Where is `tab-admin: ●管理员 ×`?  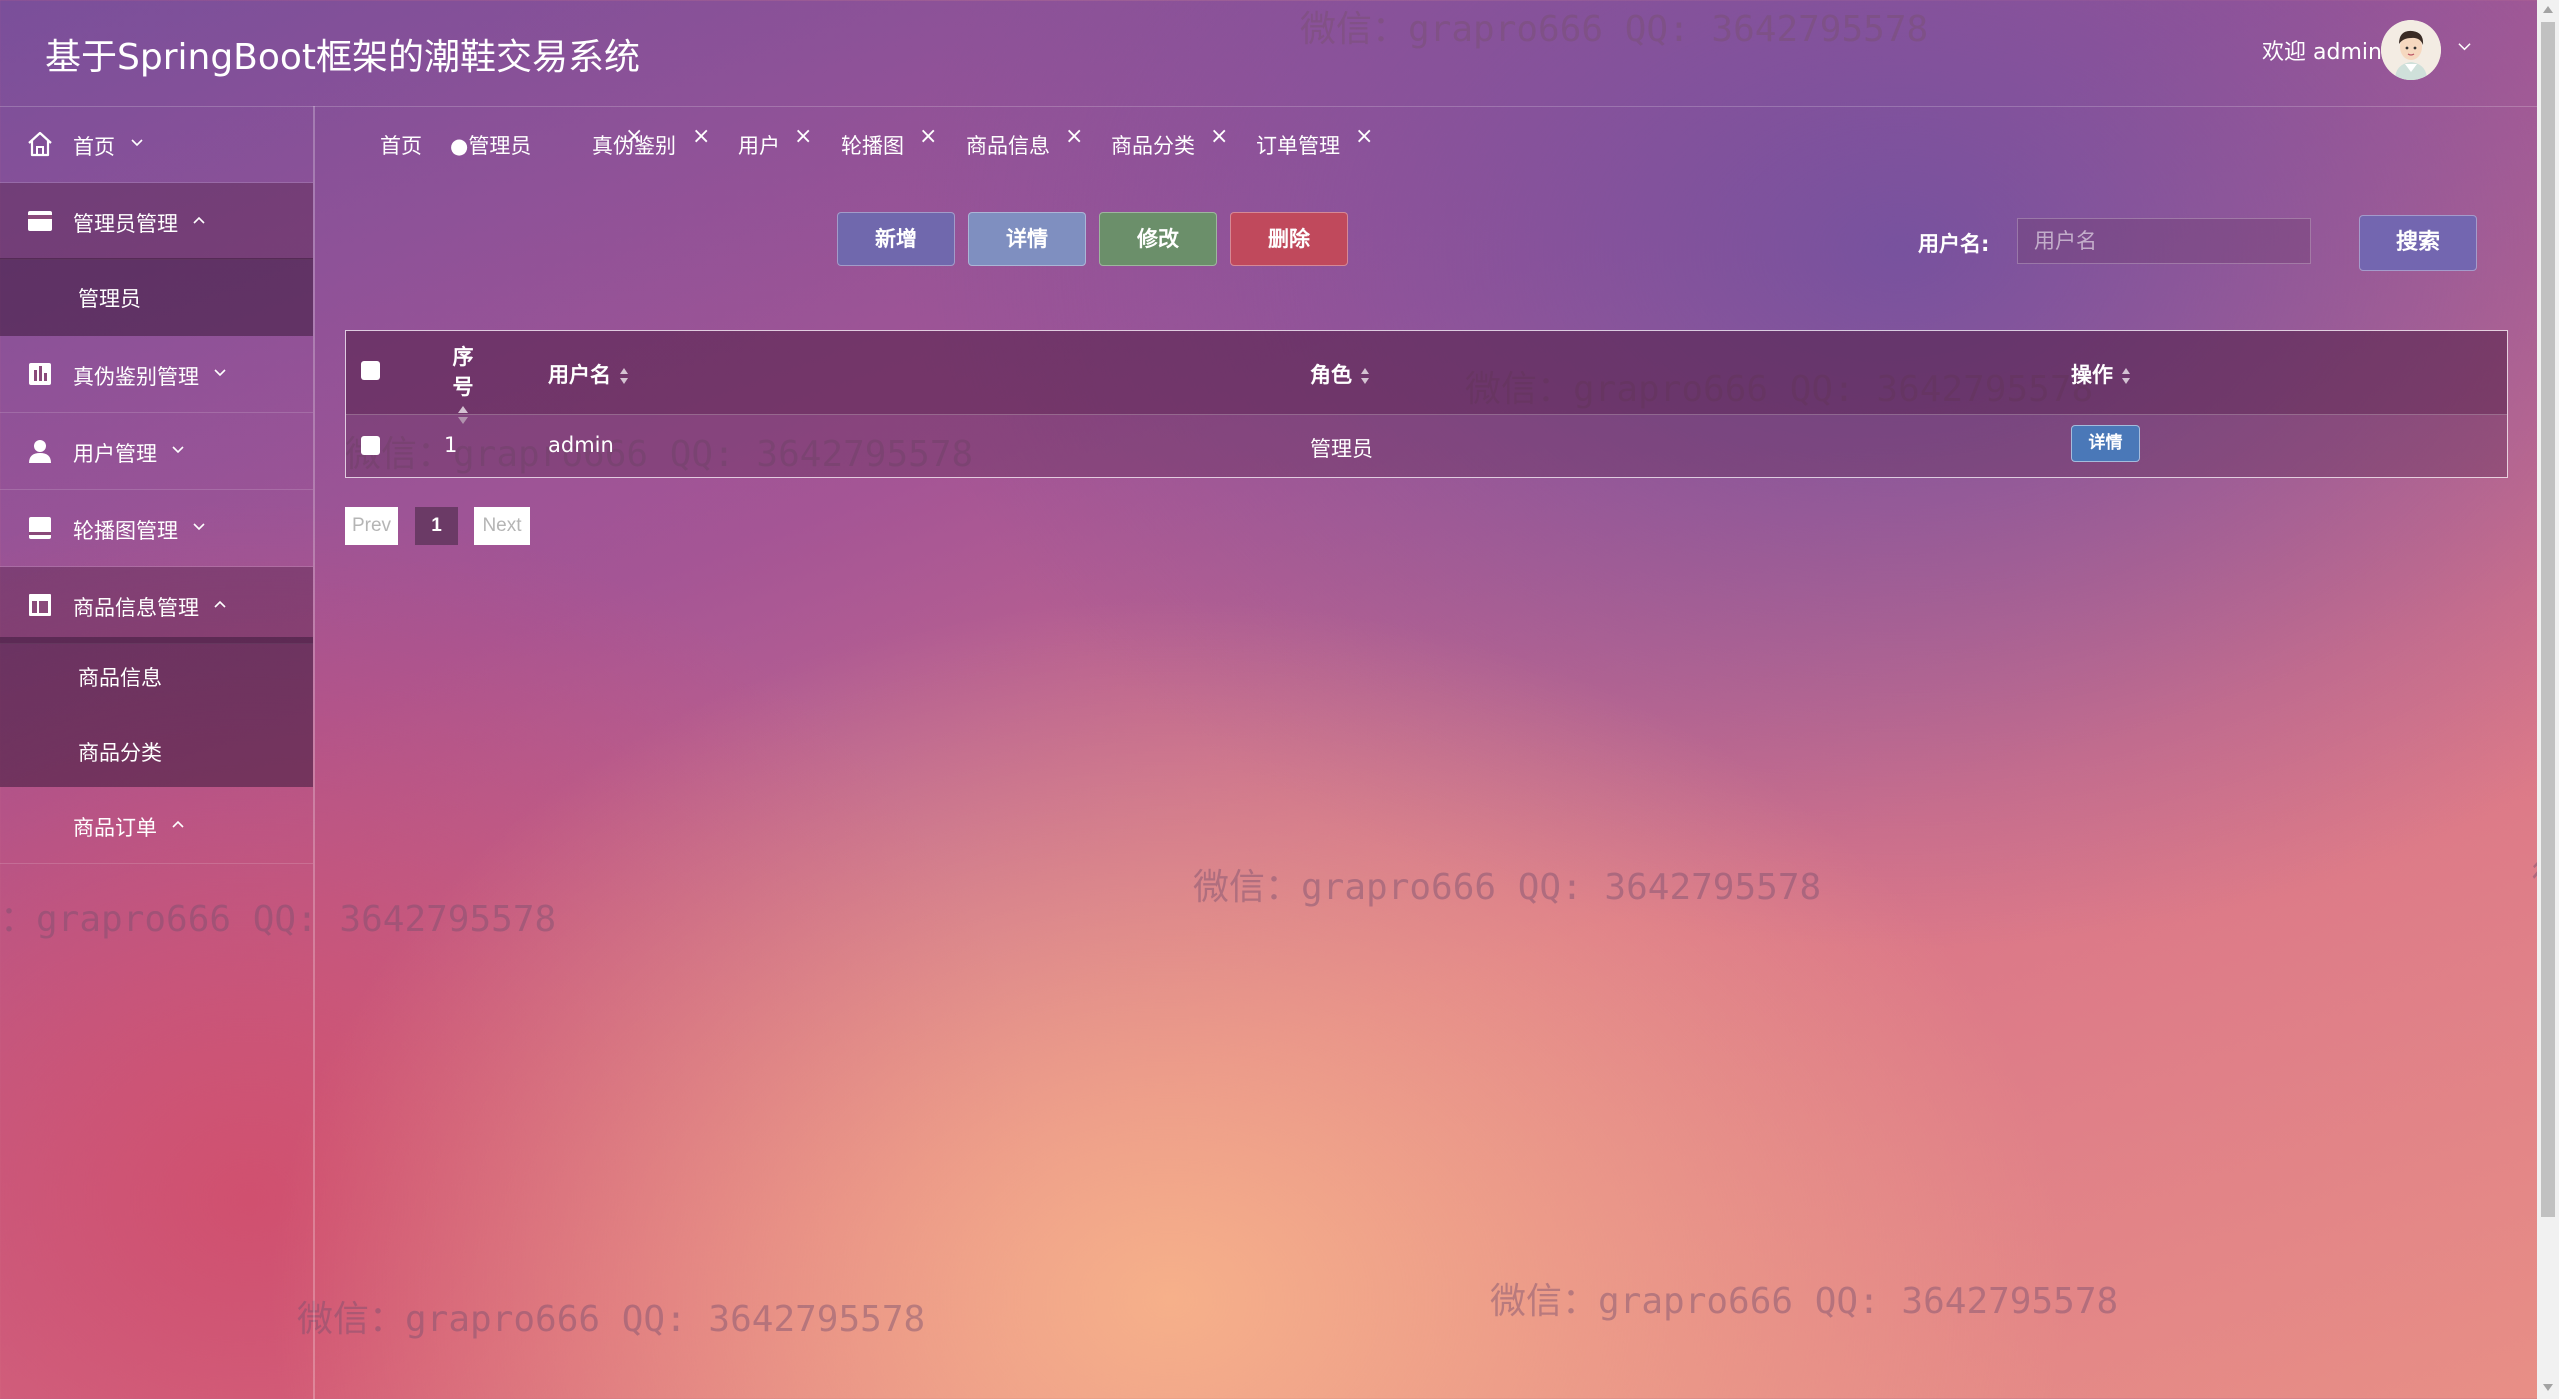
tab-admin: ●管理员 × is located at coordinates (546, 142).